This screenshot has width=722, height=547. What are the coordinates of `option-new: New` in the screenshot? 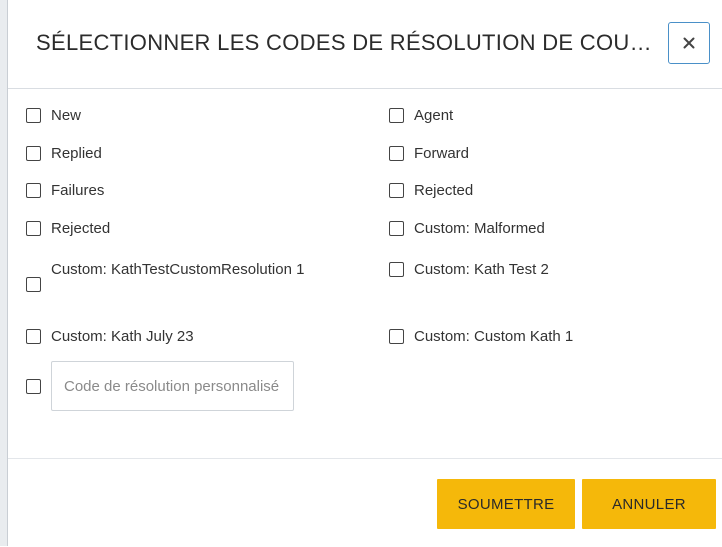 It's located at (53, 116).